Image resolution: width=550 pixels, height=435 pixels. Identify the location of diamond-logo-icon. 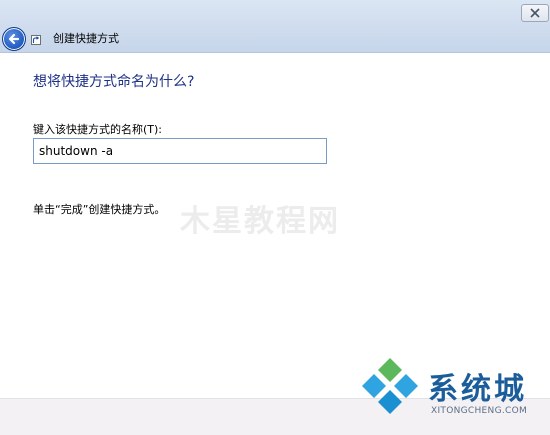
(390, 386).